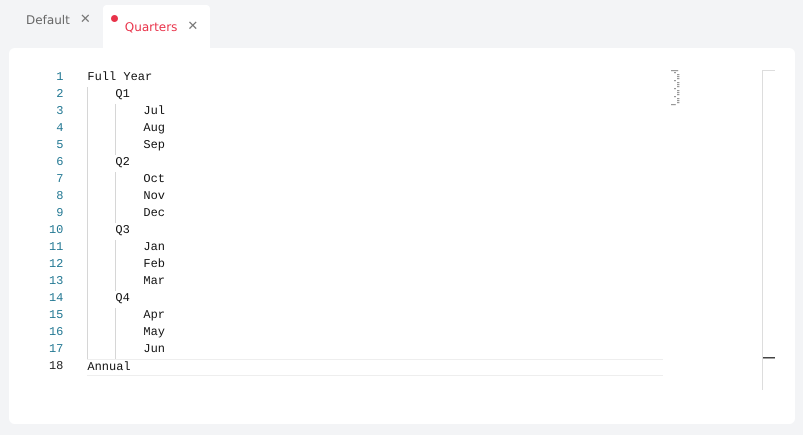 The height and width of the screenshot is (435, 803). What do you see at coordinates (154, 112) in the screenshot?
I see `code-line: Jul` at bounding box center [154, 112].